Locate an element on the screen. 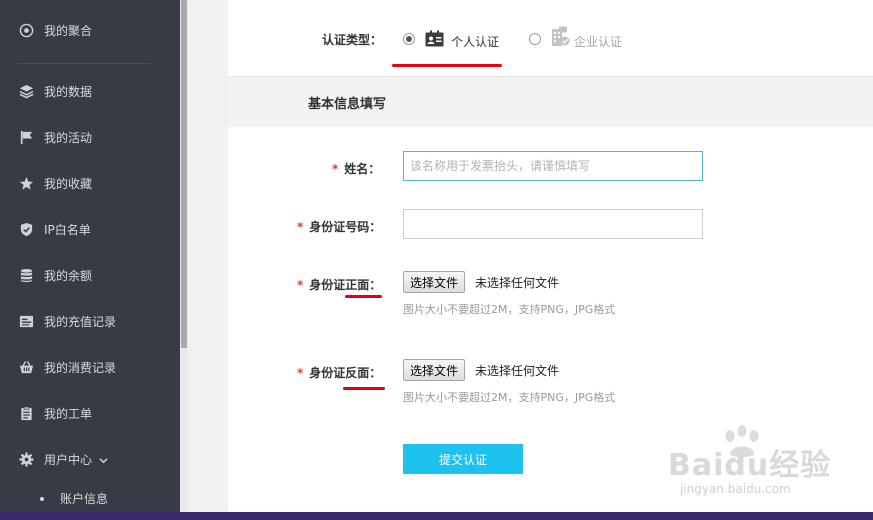 This screenshot has height=520, width=873. name-label-text: 姓名： is located at coordinates (362, 169).